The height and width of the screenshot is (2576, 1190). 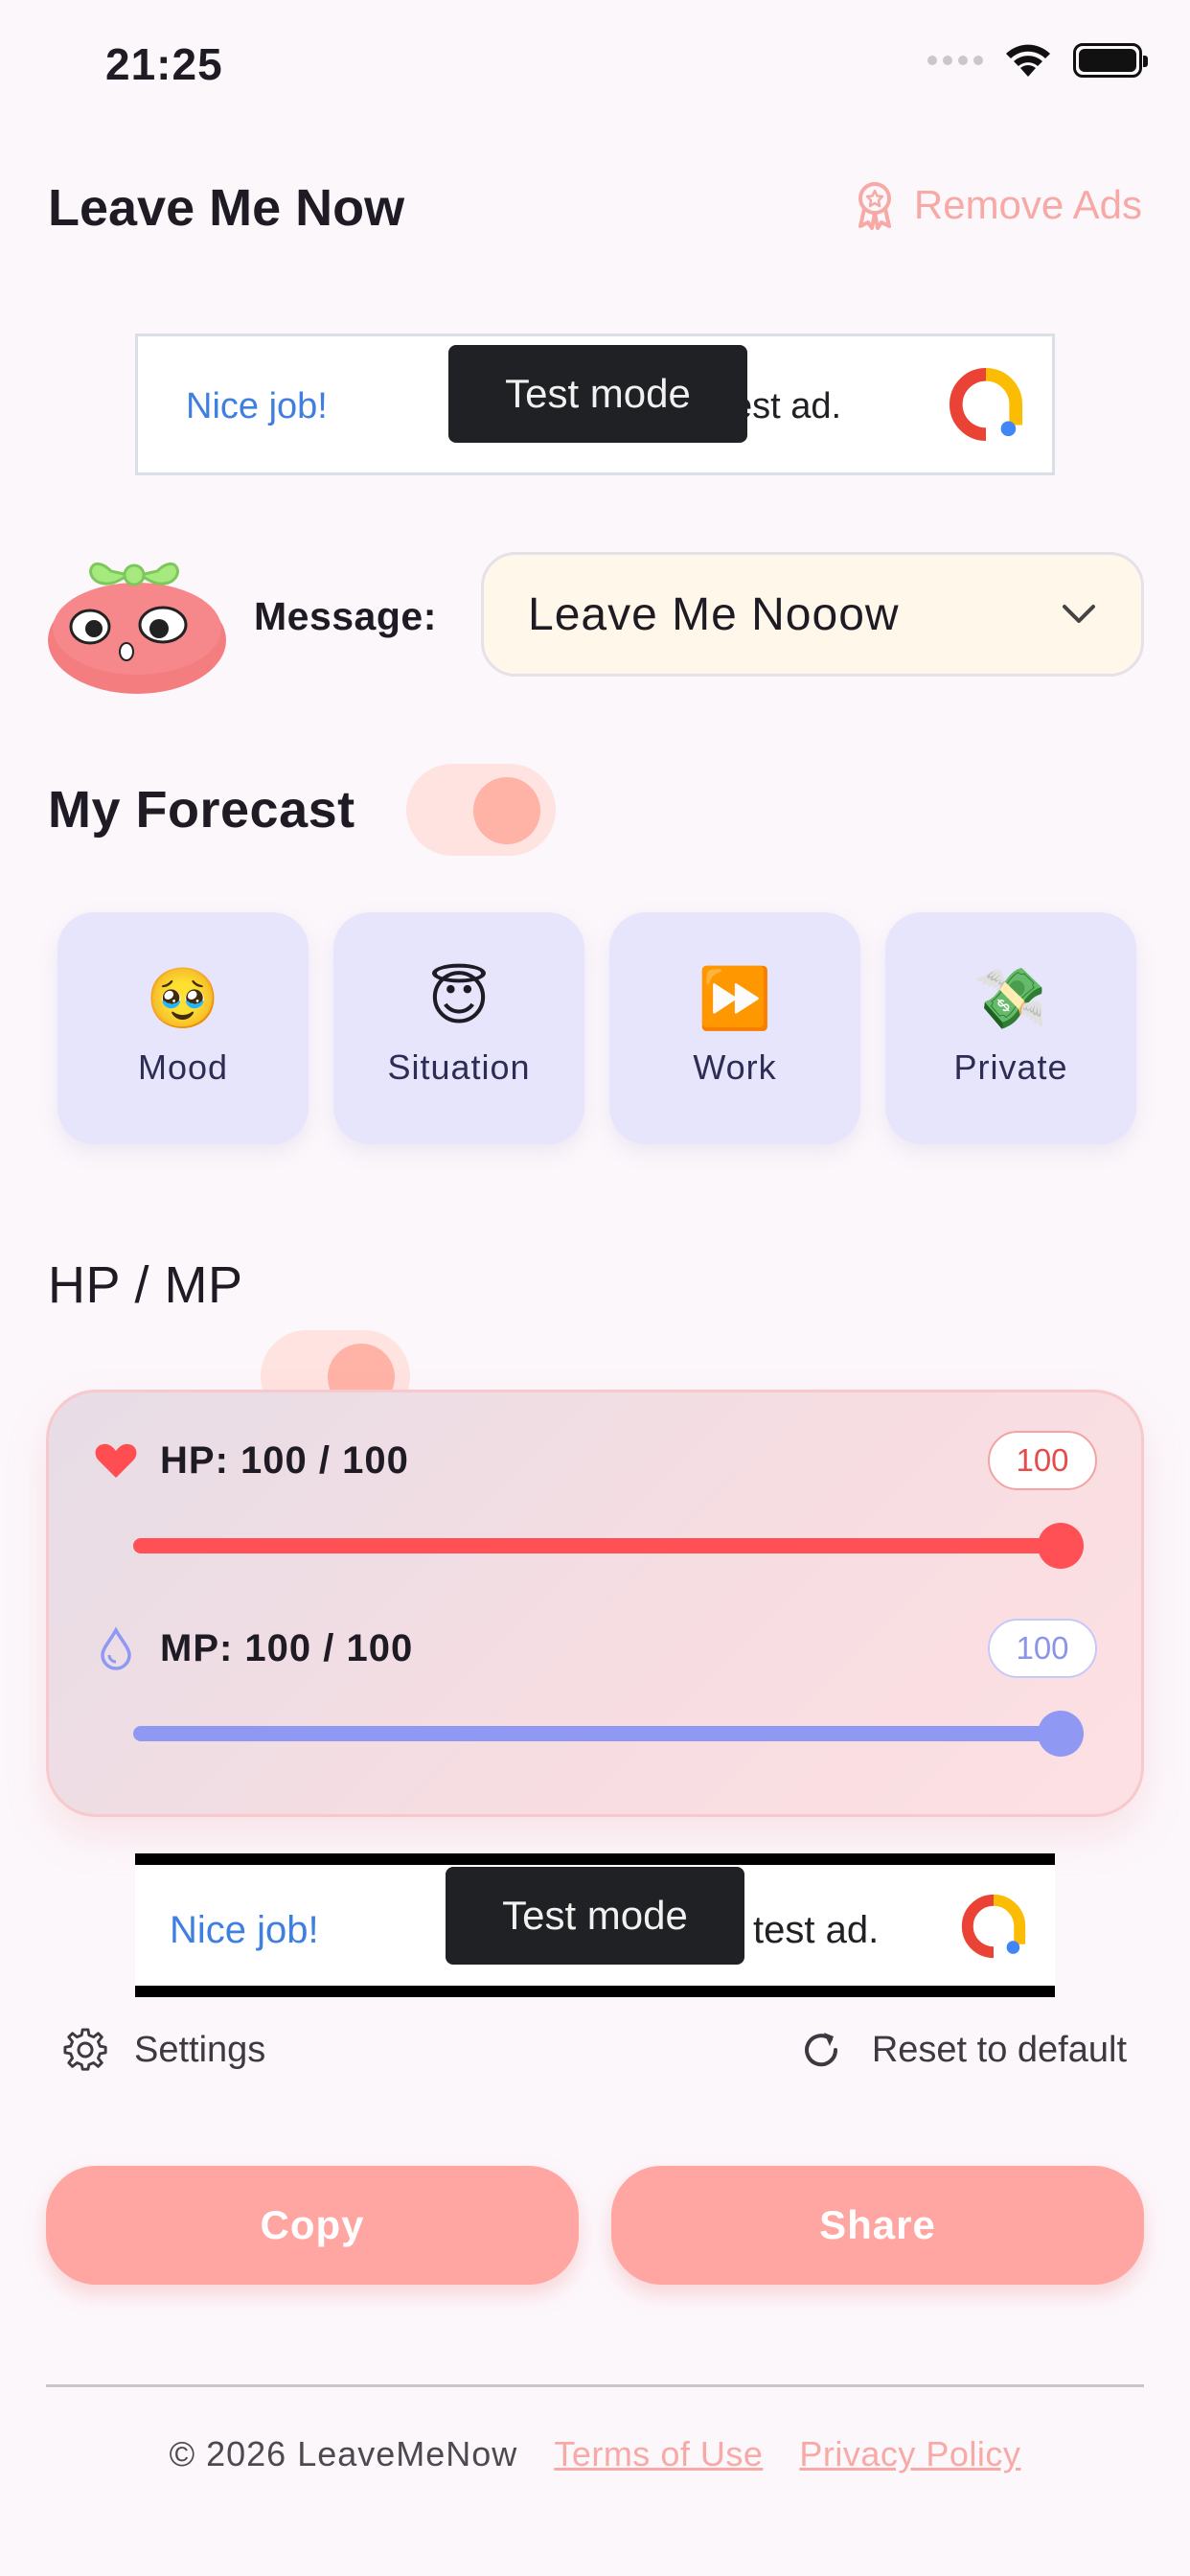 I want to click on card-label: Mood, so click(x=183, y=1067).